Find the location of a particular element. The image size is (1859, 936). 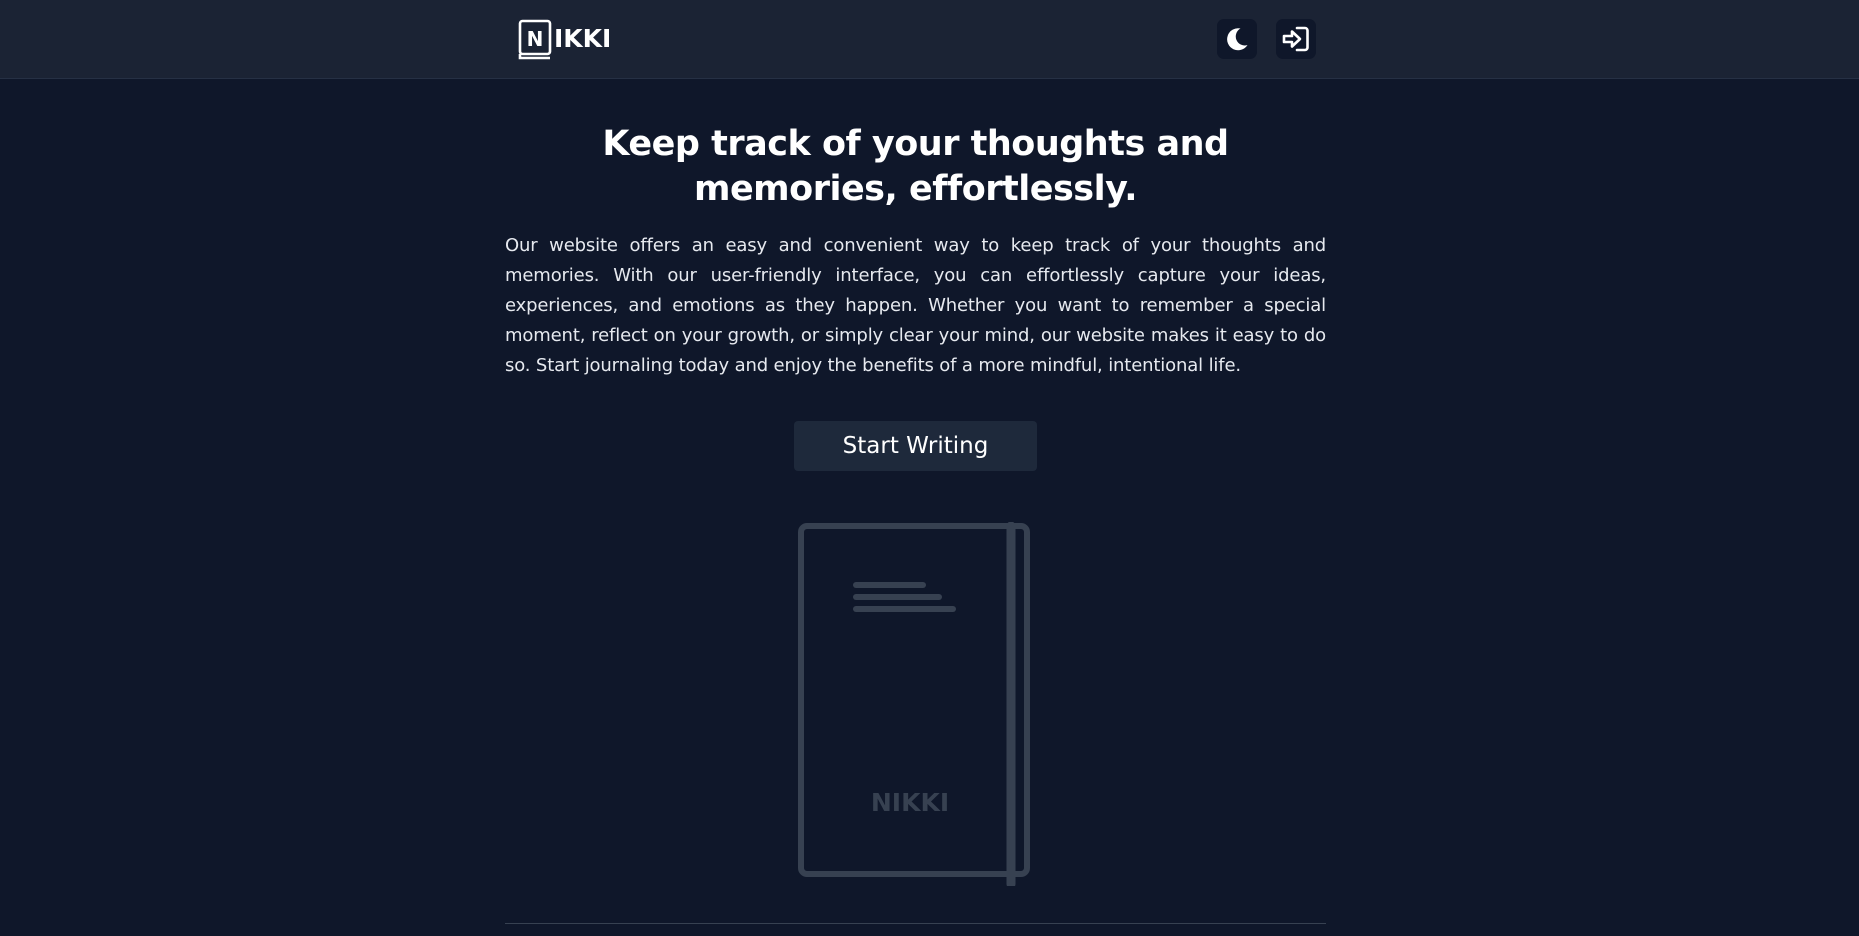

logo-book-icon: N is located at coordinates (535, 39).